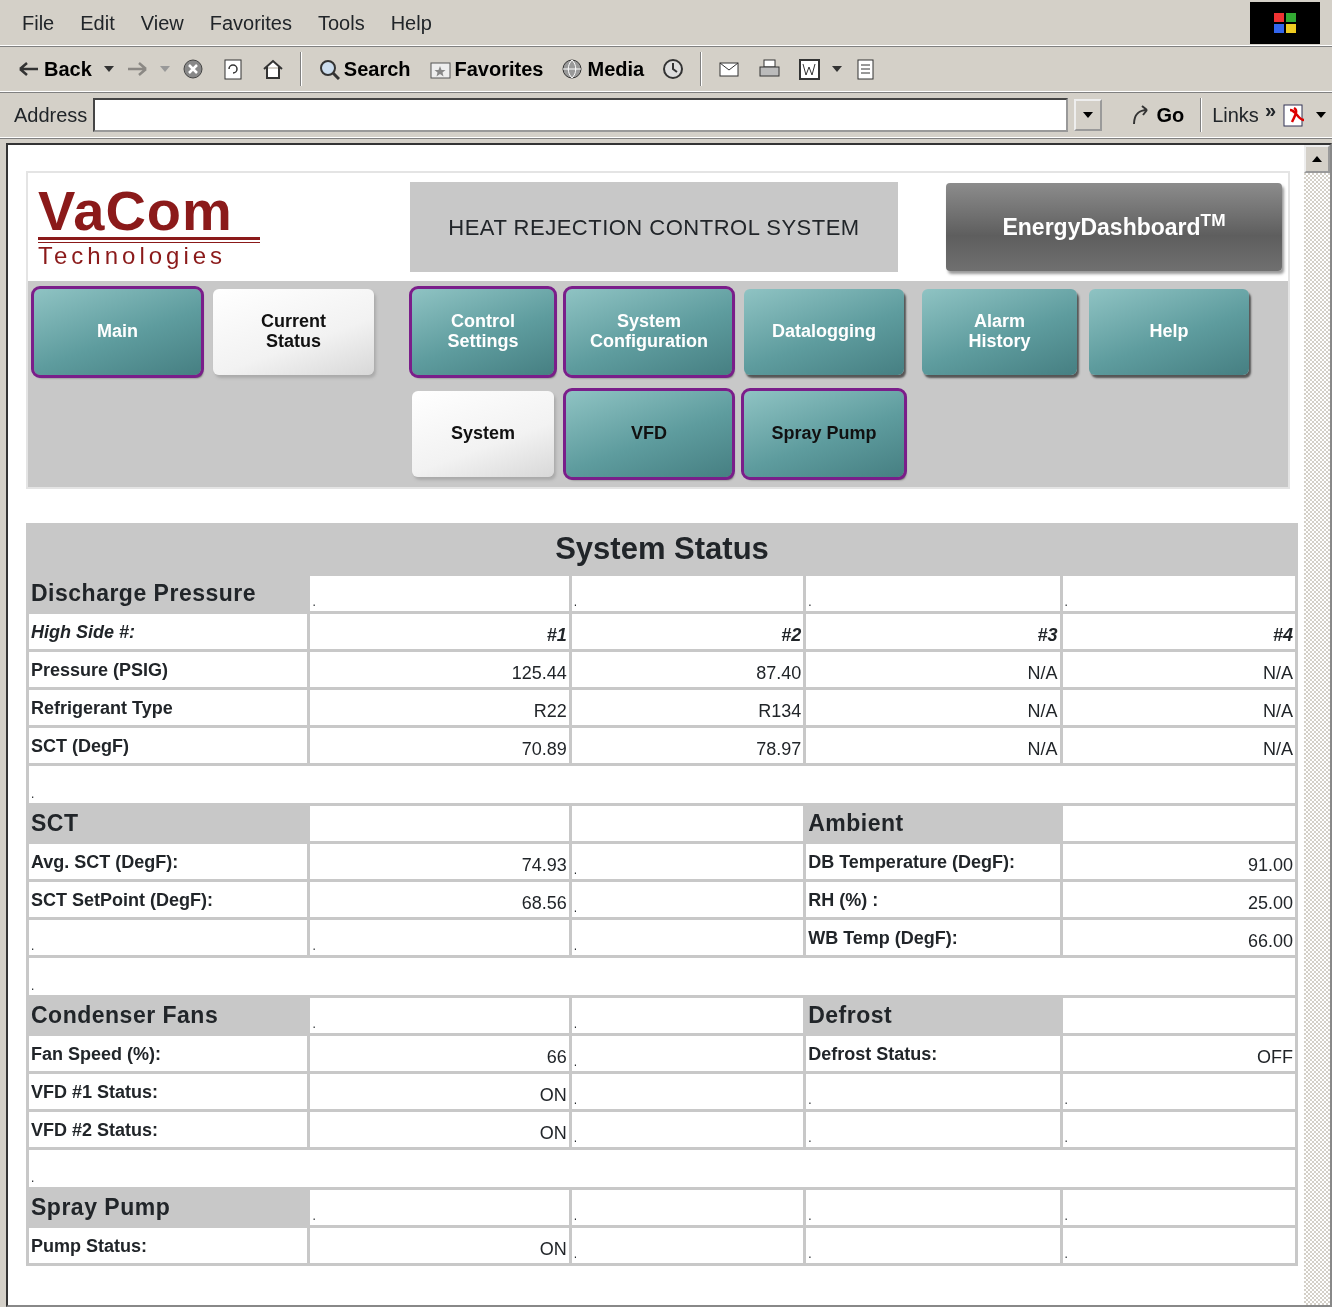  What do you see at coordinates (1285, 22) in the screenshot?
I see `flag-icon` at bounding box center [1285, 22].